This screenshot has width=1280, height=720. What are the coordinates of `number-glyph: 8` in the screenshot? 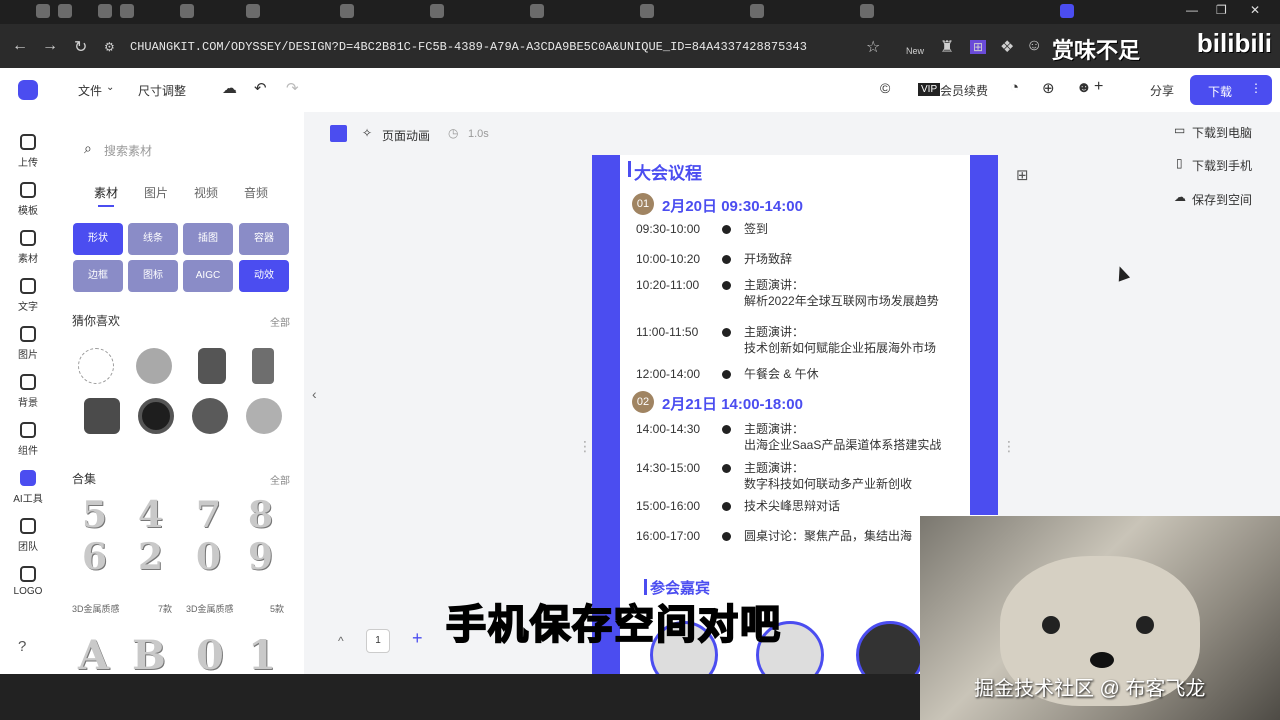 It's located at (260, 515).